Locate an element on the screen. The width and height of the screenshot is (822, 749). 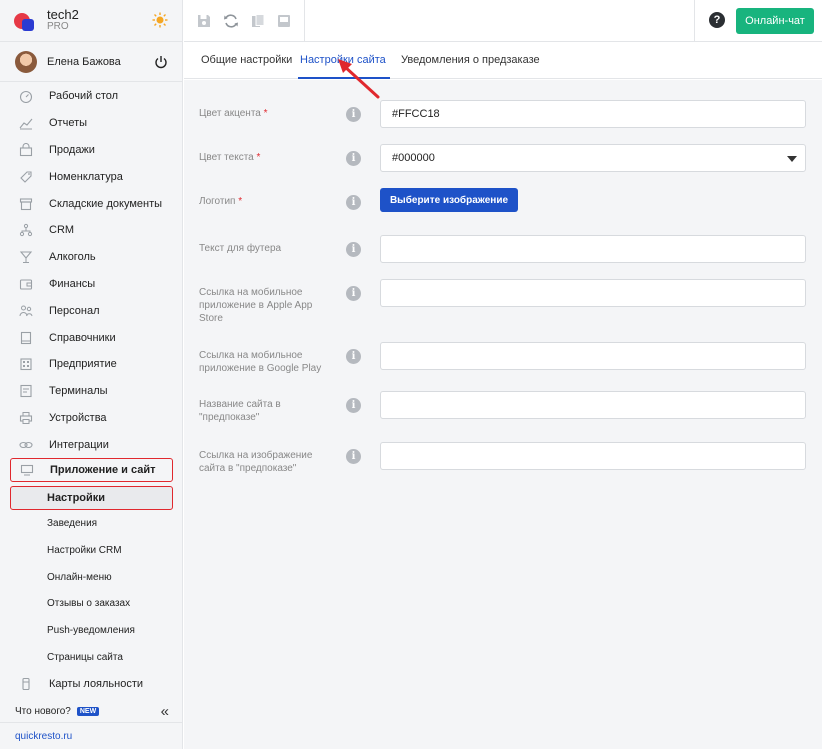
user-panel: Елена Бажова is located at coordinates (91, 62).